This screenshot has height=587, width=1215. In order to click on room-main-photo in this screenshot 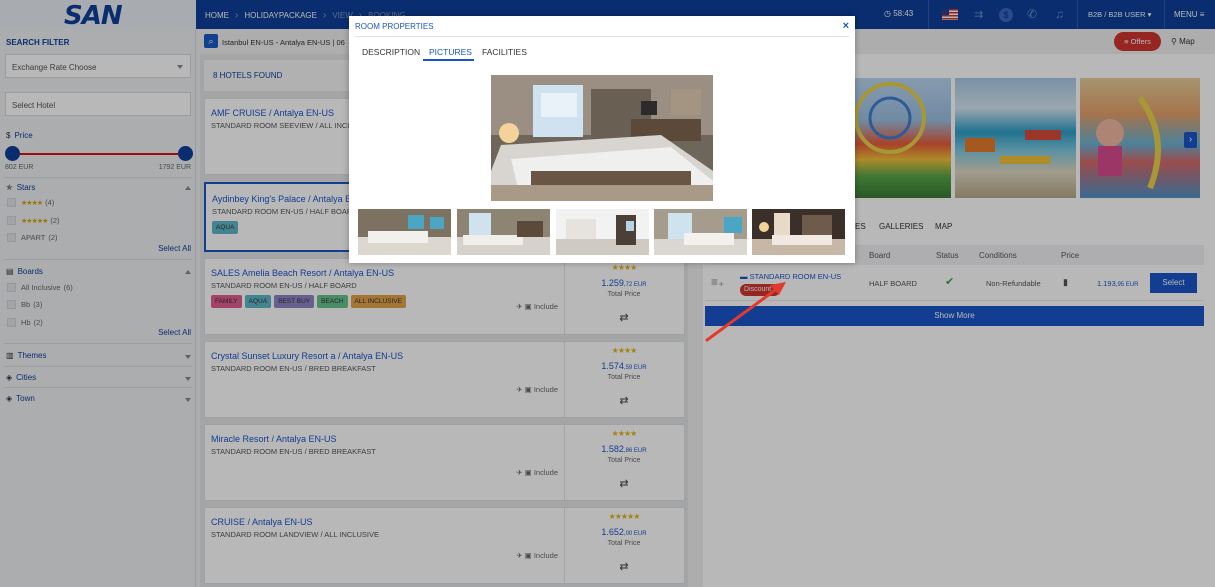, I will do `click(602, 138)`.